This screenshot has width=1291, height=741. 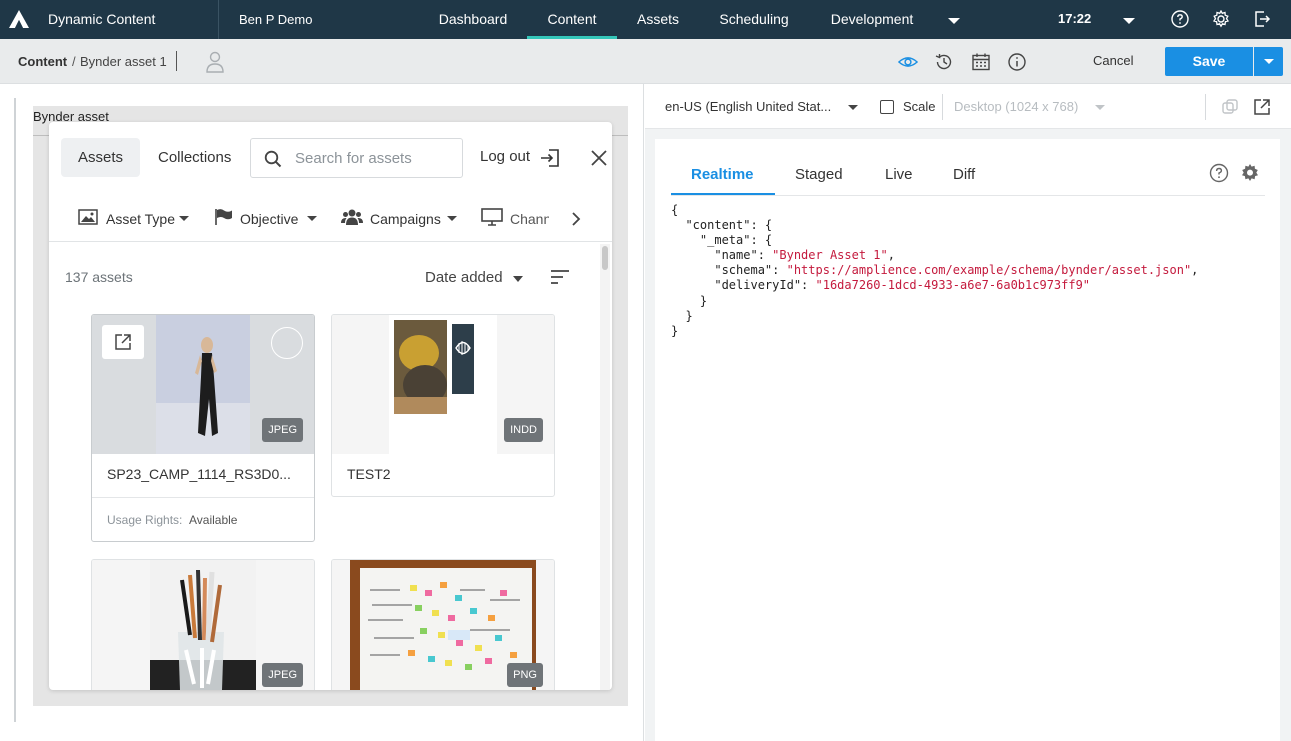 I want to click on active-tab-indicator, so click(x=723, y=194).